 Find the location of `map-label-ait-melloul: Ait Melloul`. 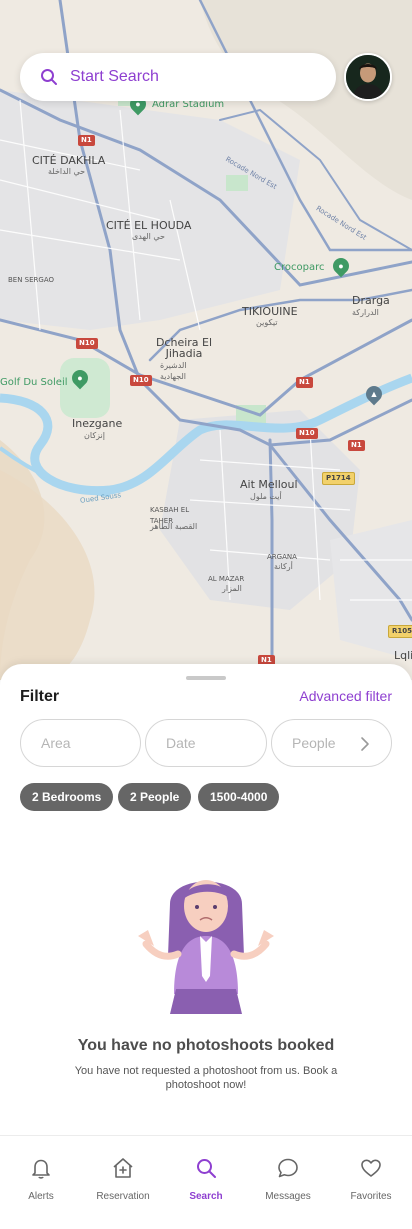

map-label-ait-melloul: Ait Melloul is located at coordinates (269, 484).